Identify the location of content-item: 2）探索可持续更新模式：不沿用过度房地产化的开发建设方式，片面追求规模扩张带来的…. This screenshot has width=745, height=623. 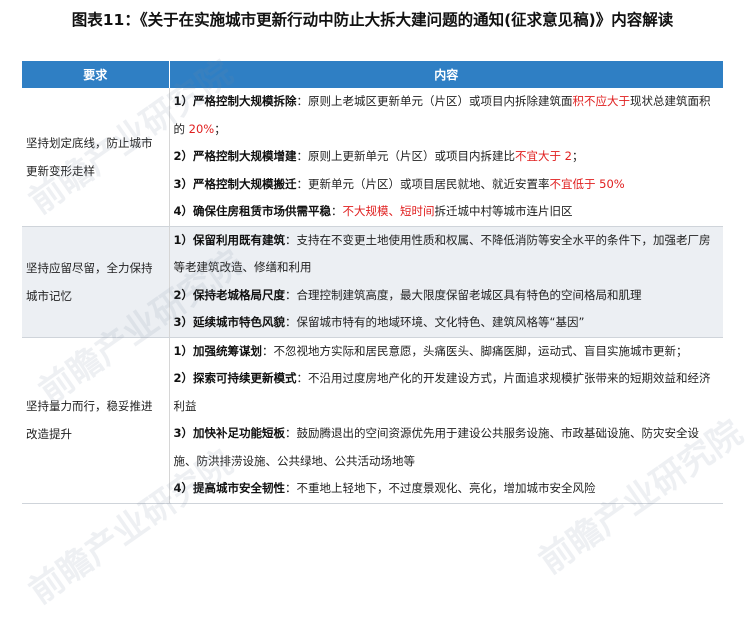
(442, 392).